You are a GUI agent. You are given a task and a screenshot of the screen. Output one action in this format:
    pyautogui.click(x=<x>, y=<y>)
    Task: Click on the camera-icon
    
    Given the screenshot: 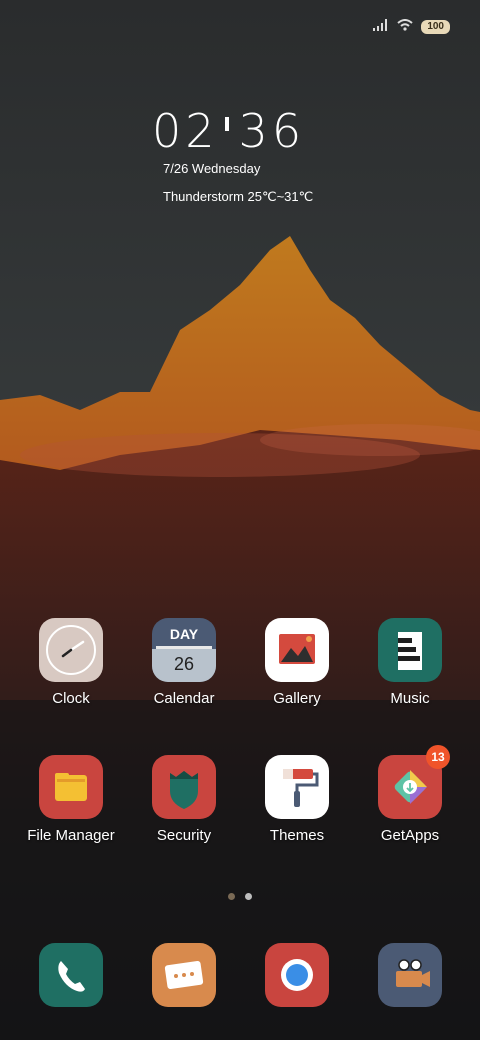 What is the action you would take?
    pyautogui.click(x=410, y=975)
    